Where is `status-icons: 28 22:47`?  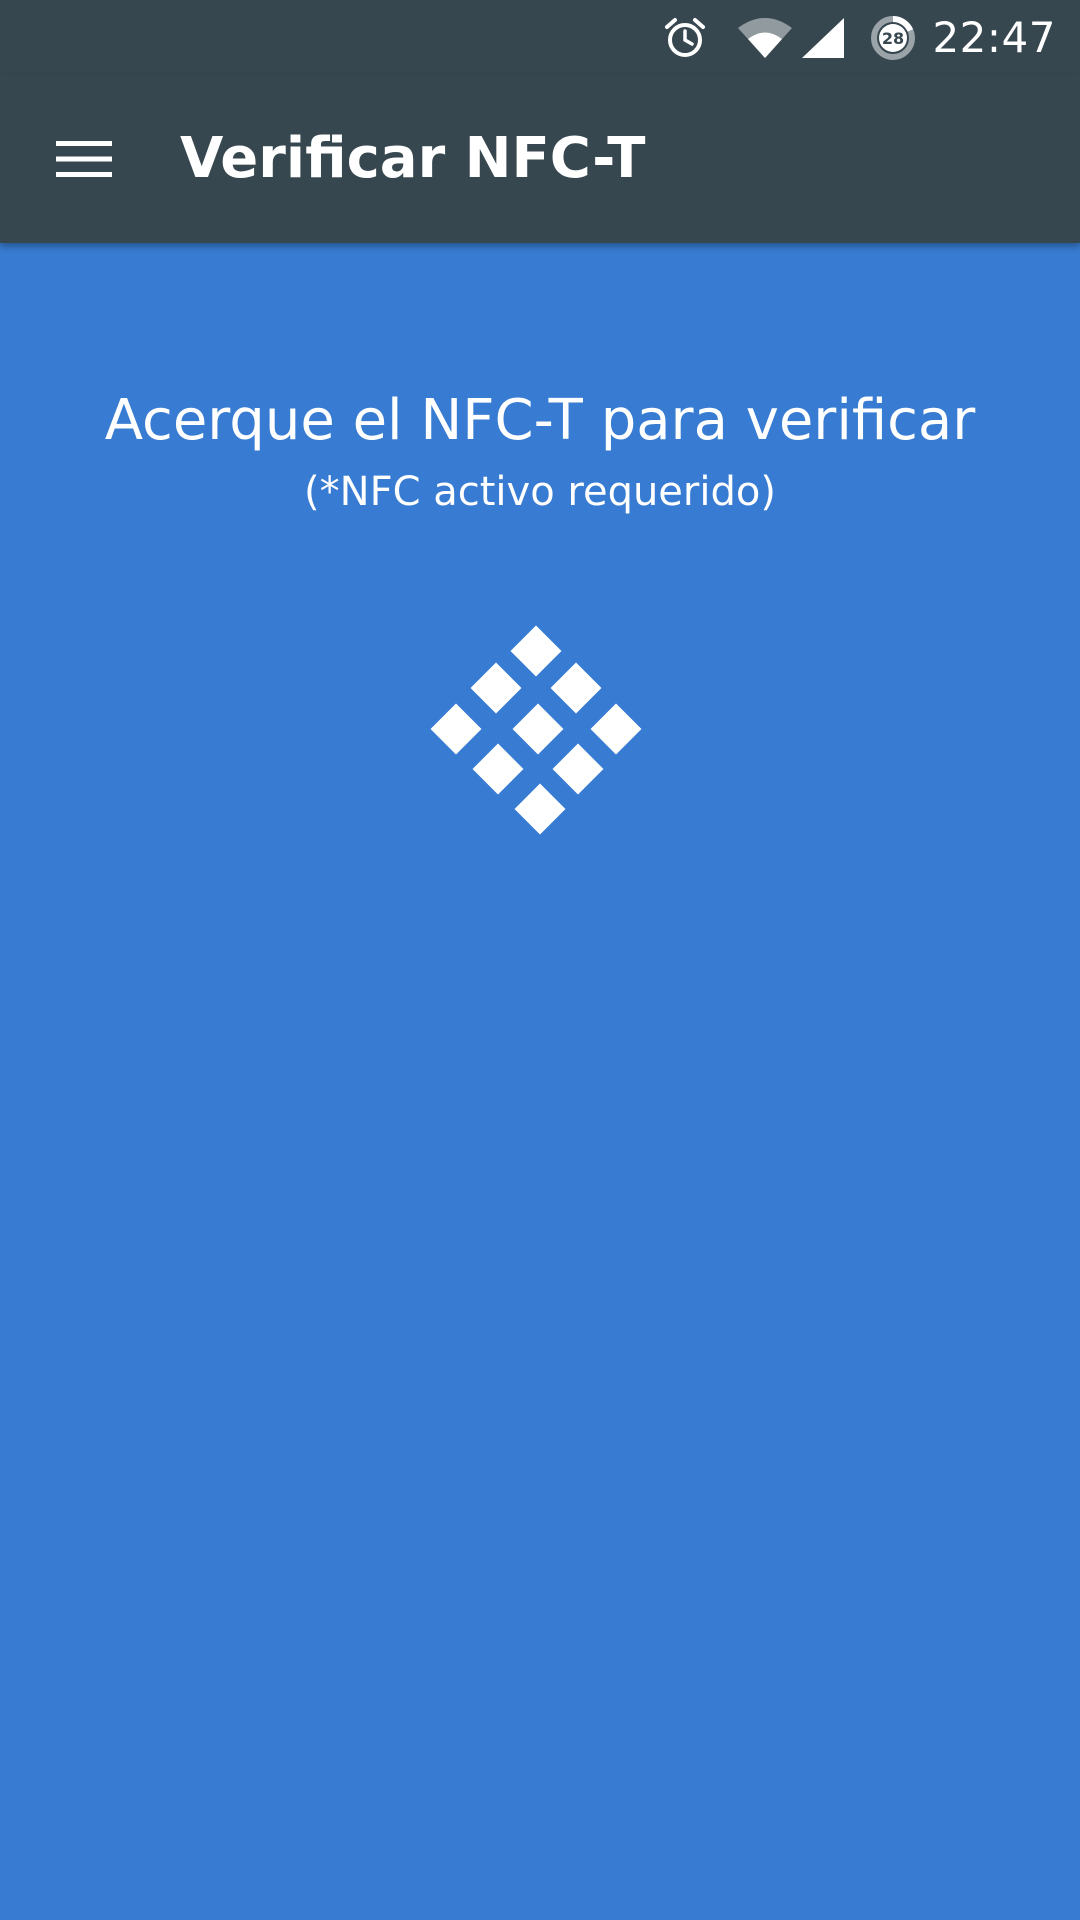
status-icons: 28 22:47 is located at coordinates (859, 37).